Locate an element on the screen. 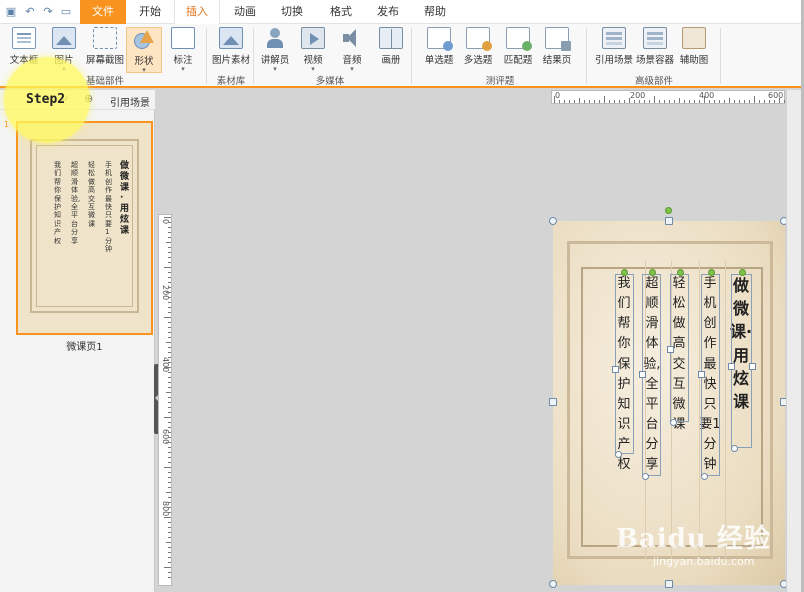 The image size is (804, 592). video-button: 视频 ▾ is located at coordinates (313, 50).